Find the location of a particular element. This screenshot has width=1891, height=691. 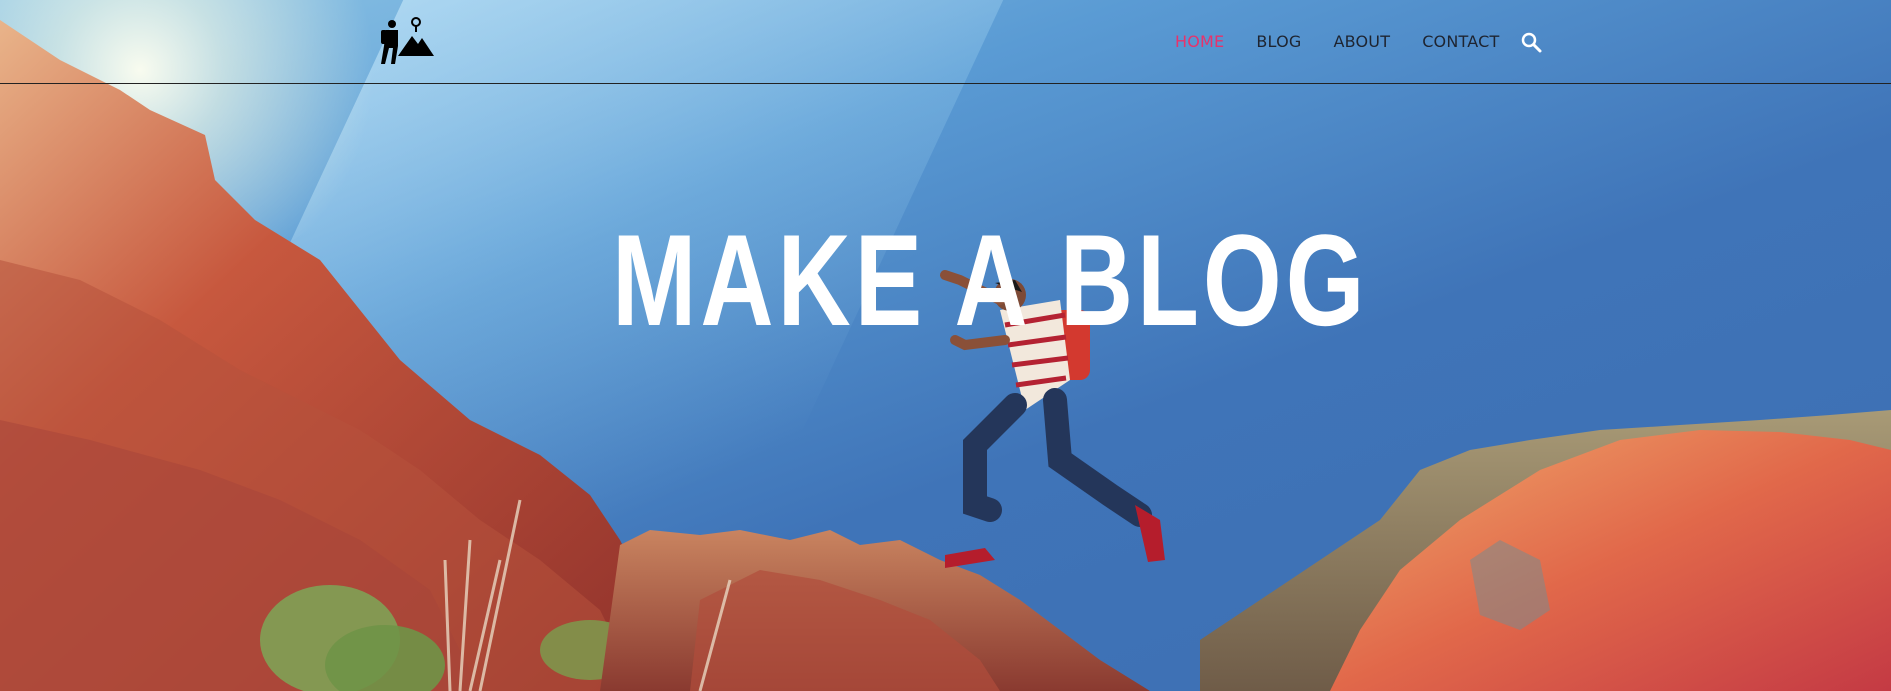

nav-item-blog: BLOG is located at coordinates (1278, 41).